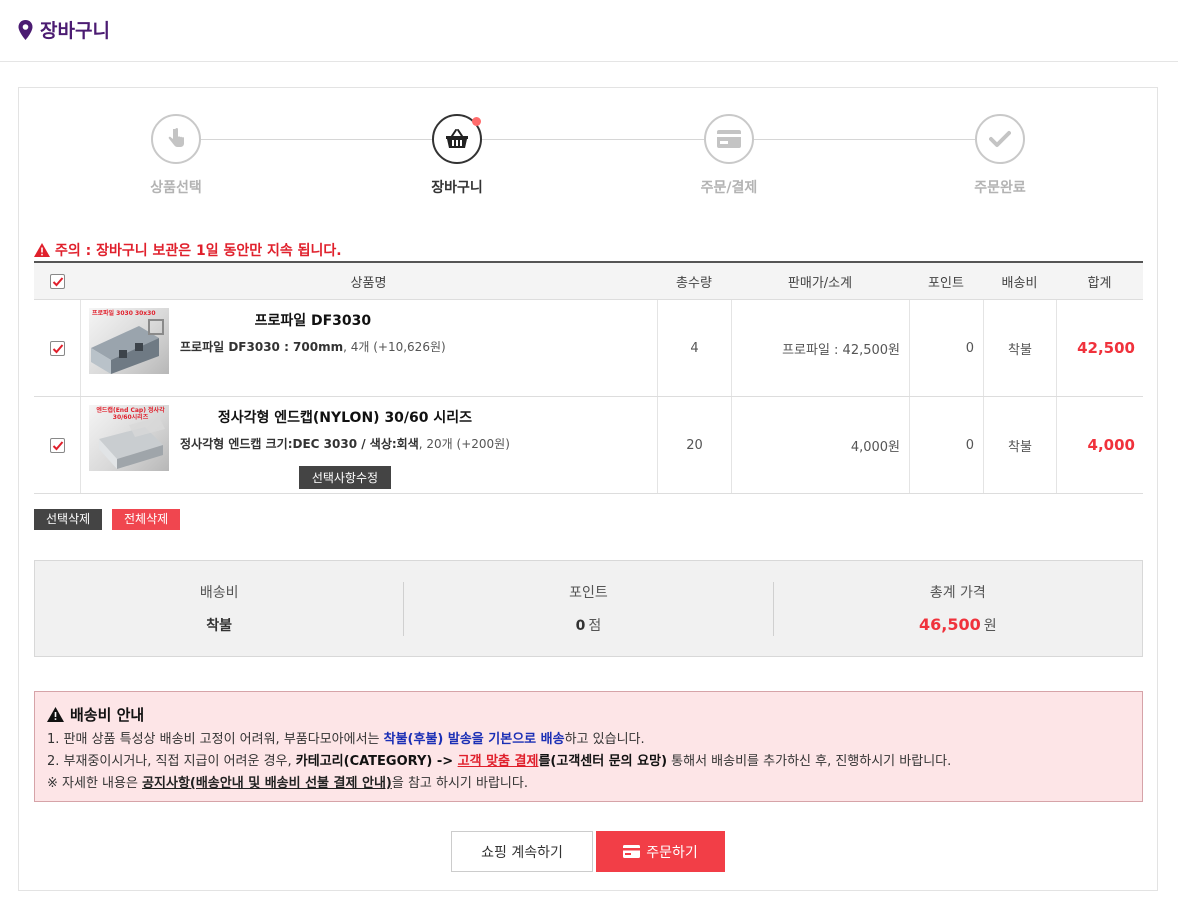 Image resolution: width=1178 pixels, height=906 pixels. I want to click on row-qty: 4, so click(694, 348).